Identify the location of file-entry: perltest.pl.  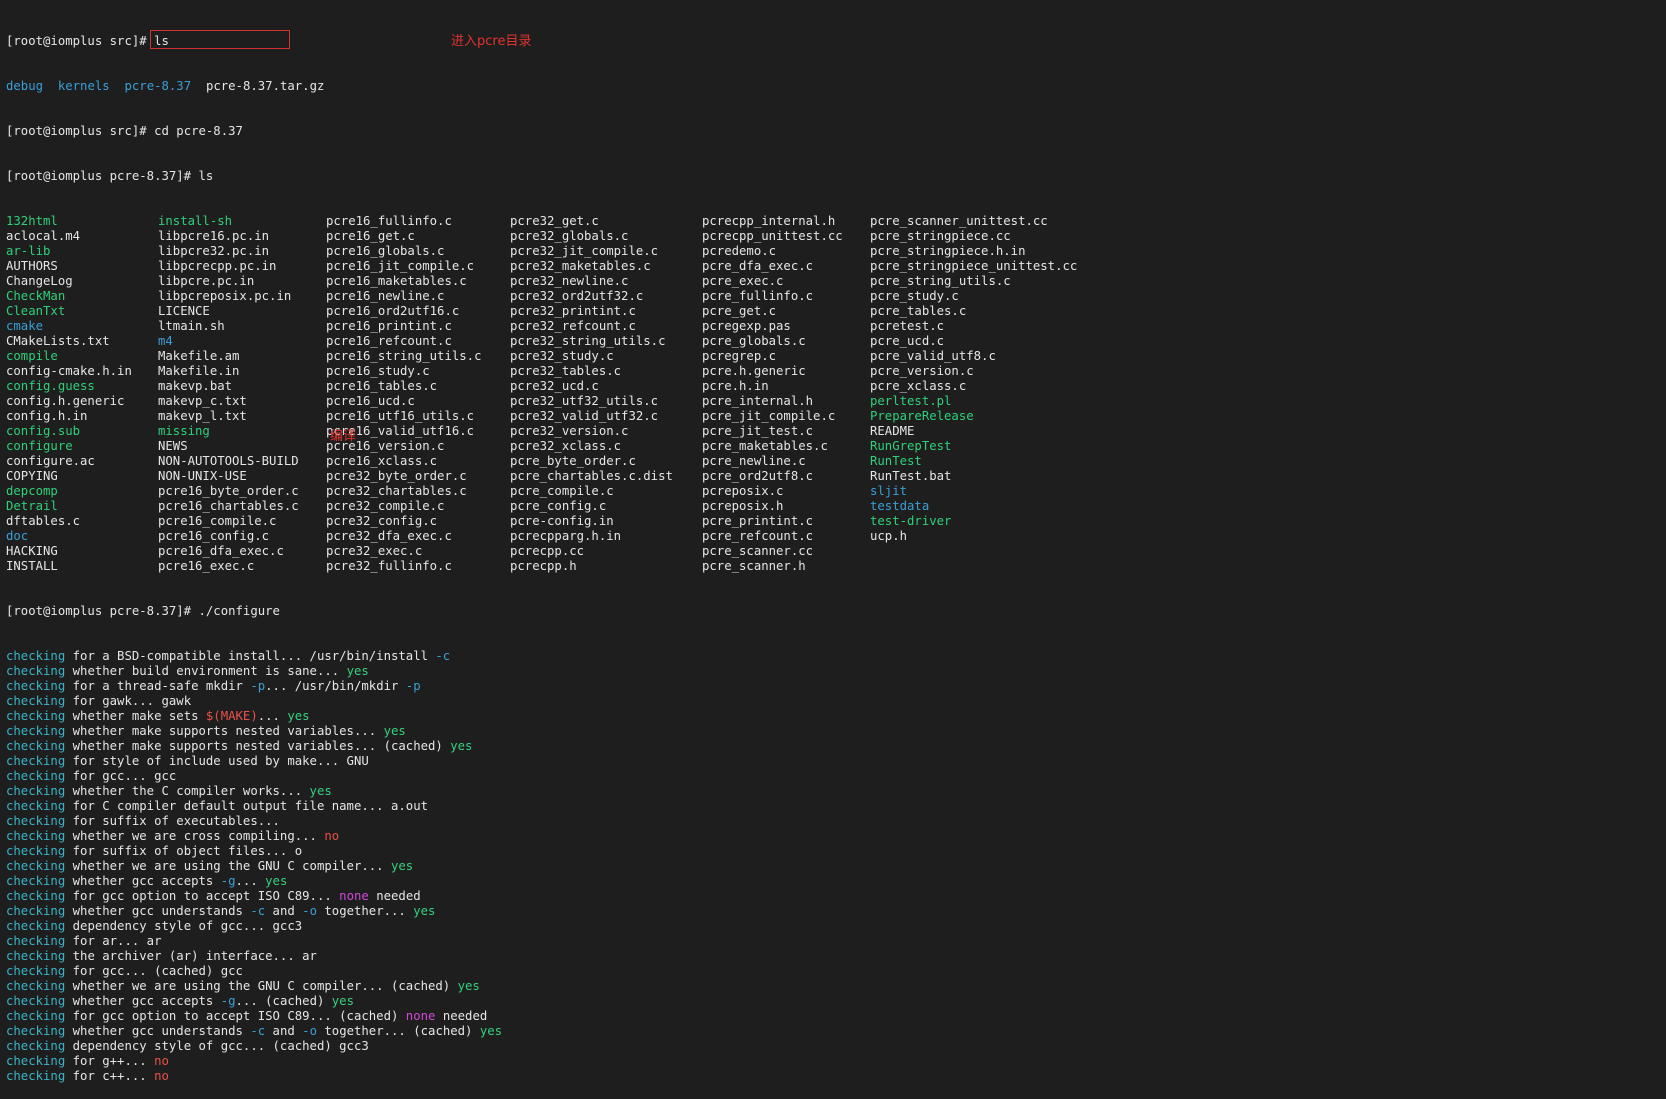
(911, 401).